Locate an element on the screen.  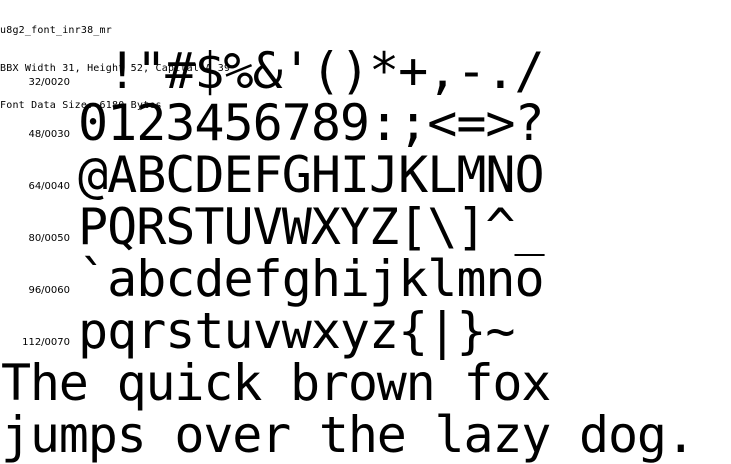
pangram-line-1: The quick brown fox is located at coordinates (276, 383).